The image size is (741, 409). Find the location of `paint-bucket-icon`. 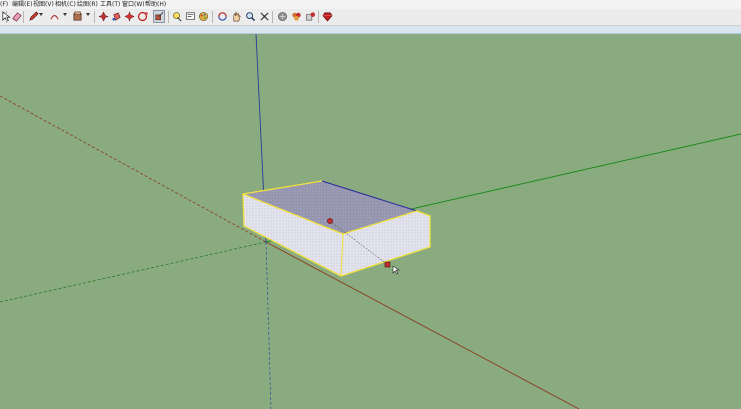

paint-bucket-icon is located at coordinates (116, 16).